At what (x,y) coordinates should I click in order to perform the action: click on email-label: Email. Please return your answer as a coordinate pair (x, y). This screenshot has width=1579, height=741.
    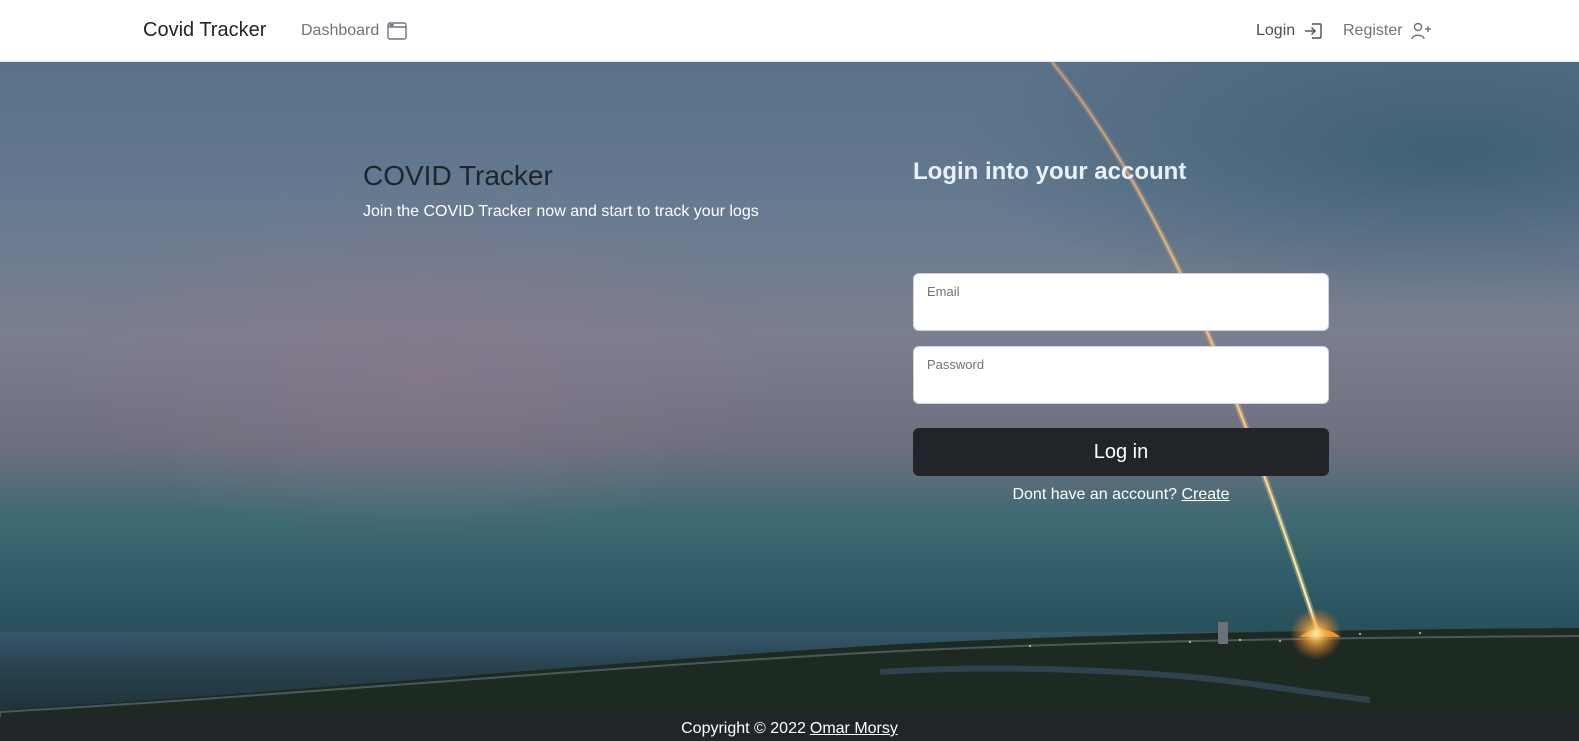
    Looking at the image, I should click on (943, 291).